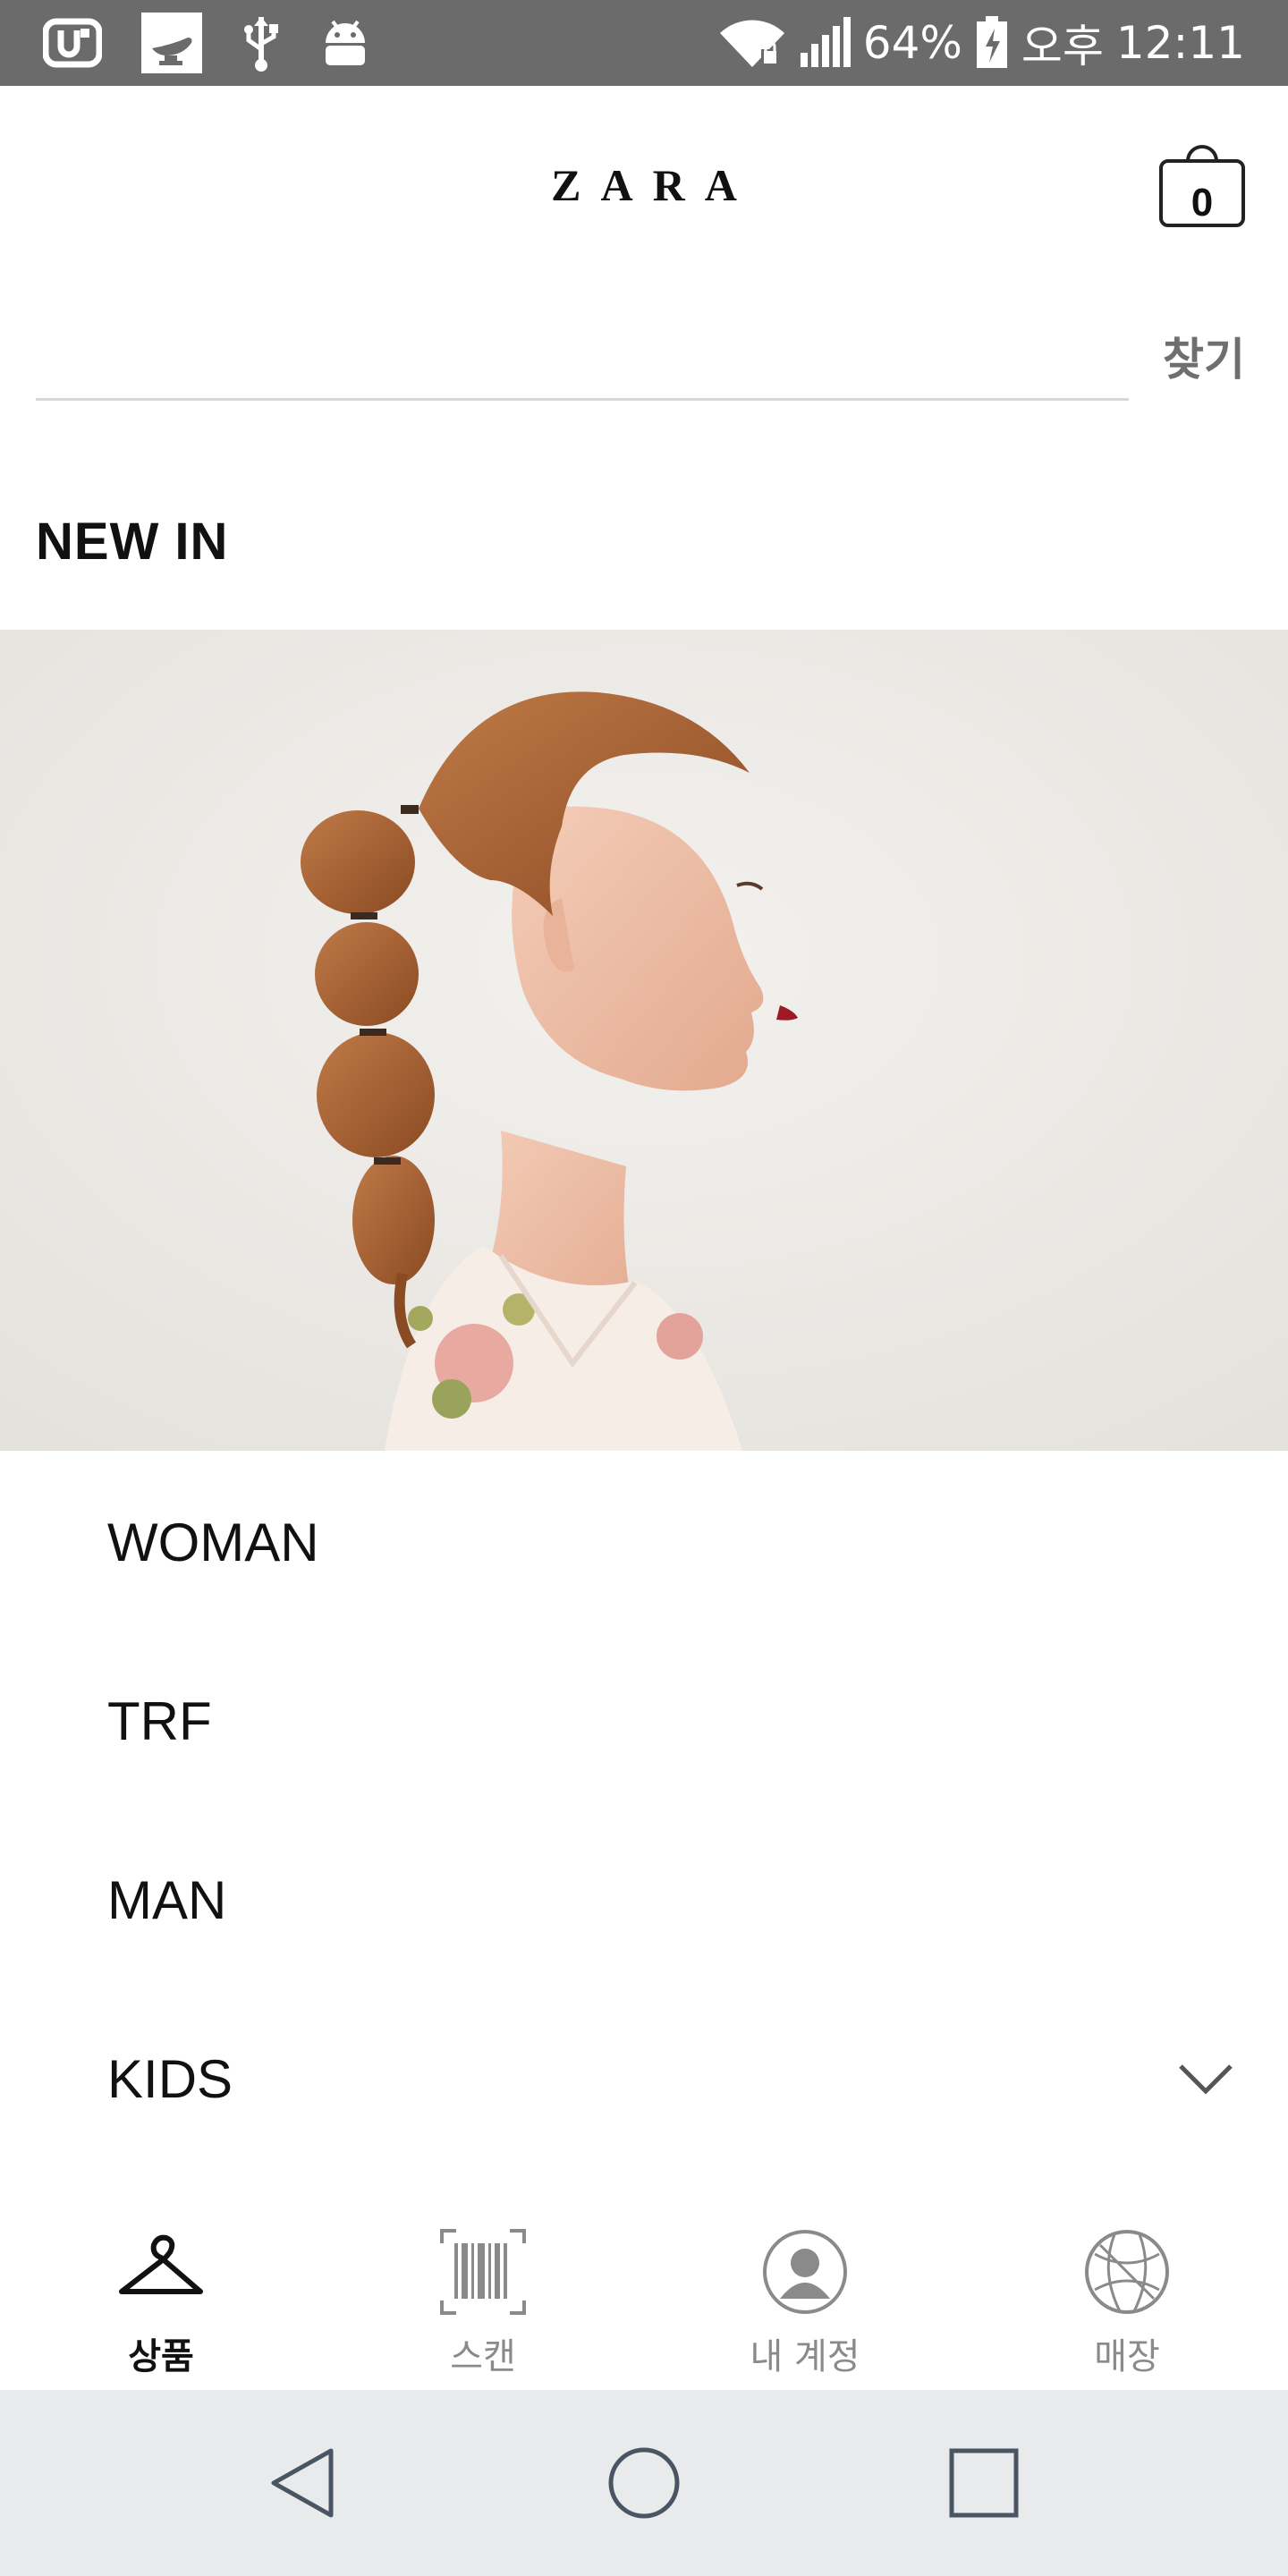 This screenshot has height=2576, width=1288. Describe the element at coordinates (132, 542) in the screenshot. I see `section-title: NEW IN` at that location.